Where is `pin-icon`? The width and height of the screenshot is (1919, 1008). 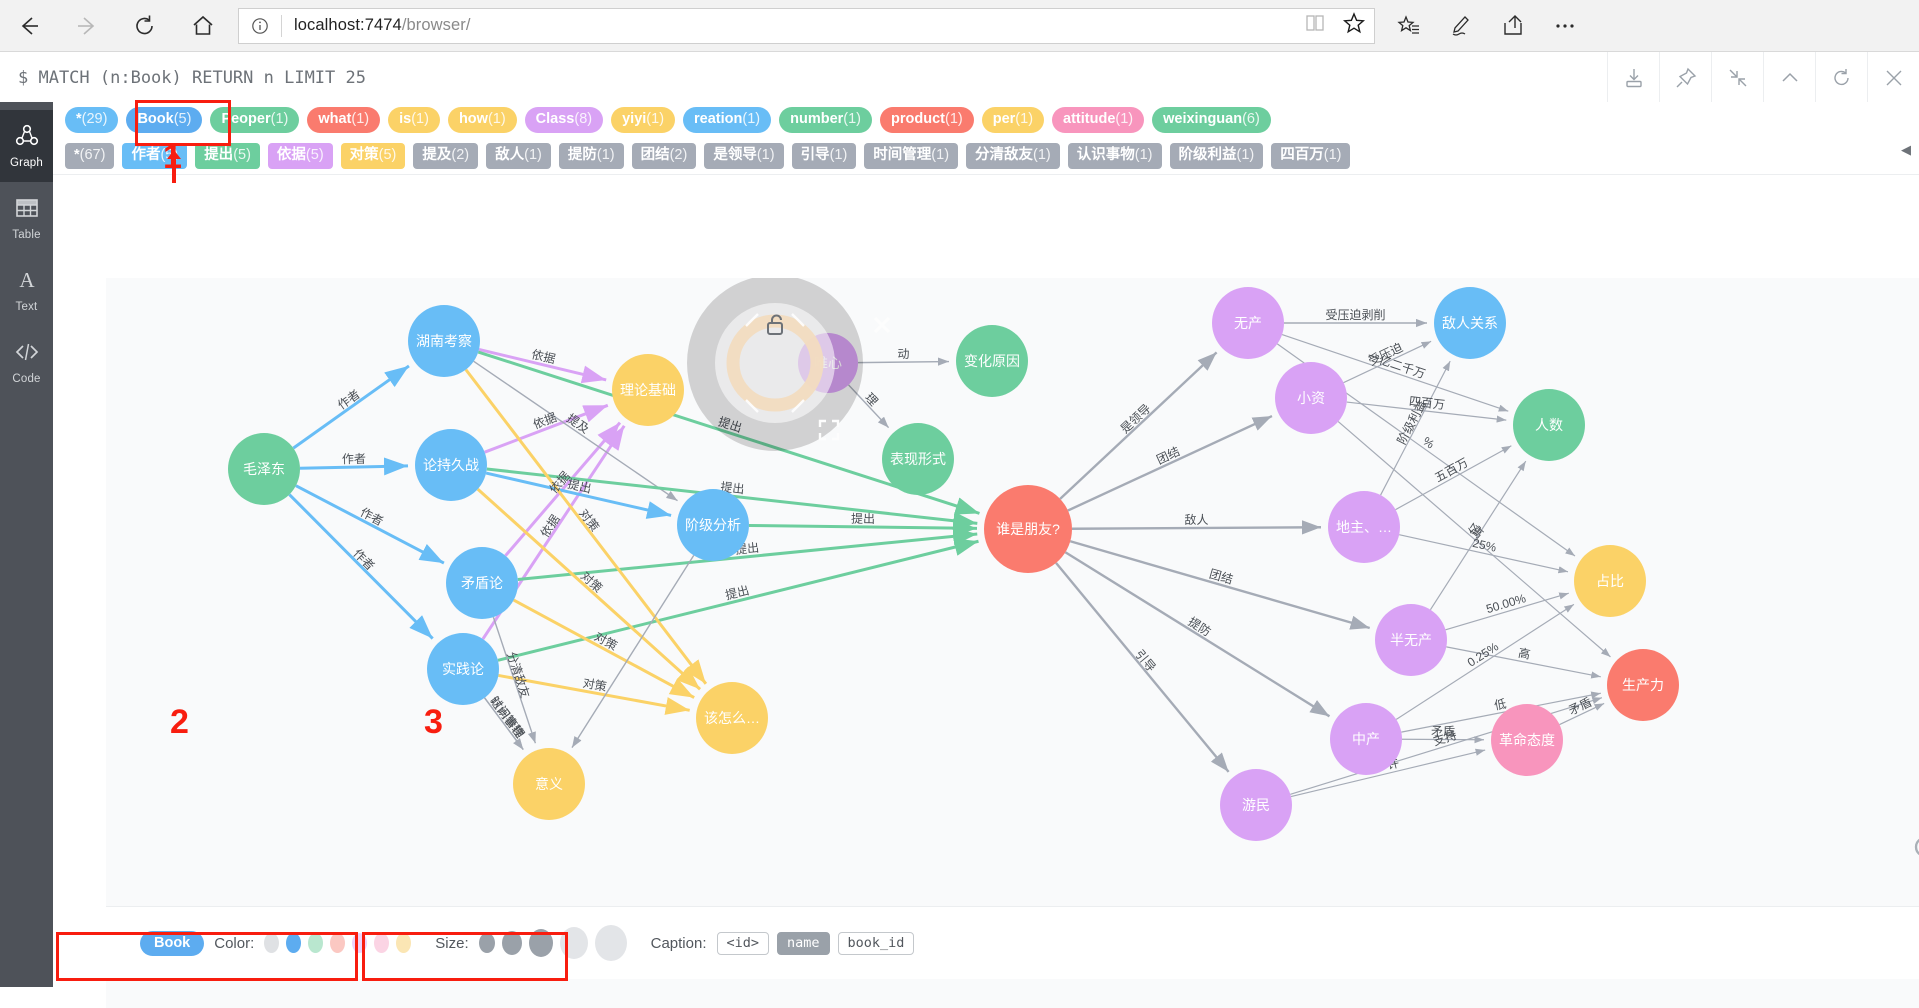 pin-icon is located at coordinates (1685, 77).